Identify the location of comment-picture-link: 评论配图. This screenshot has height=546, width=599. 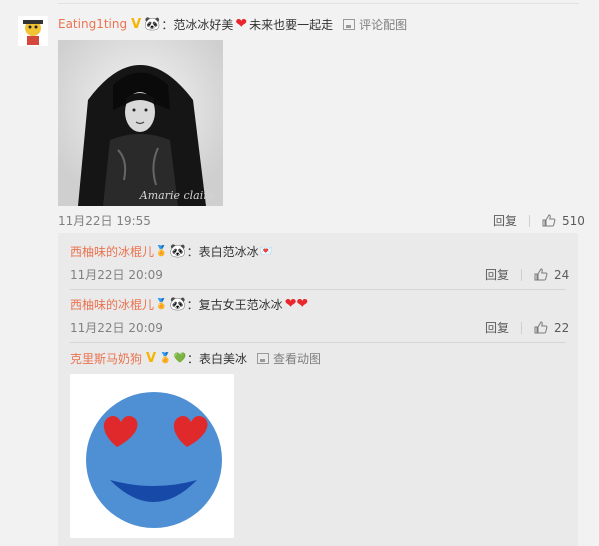
(375, 24).